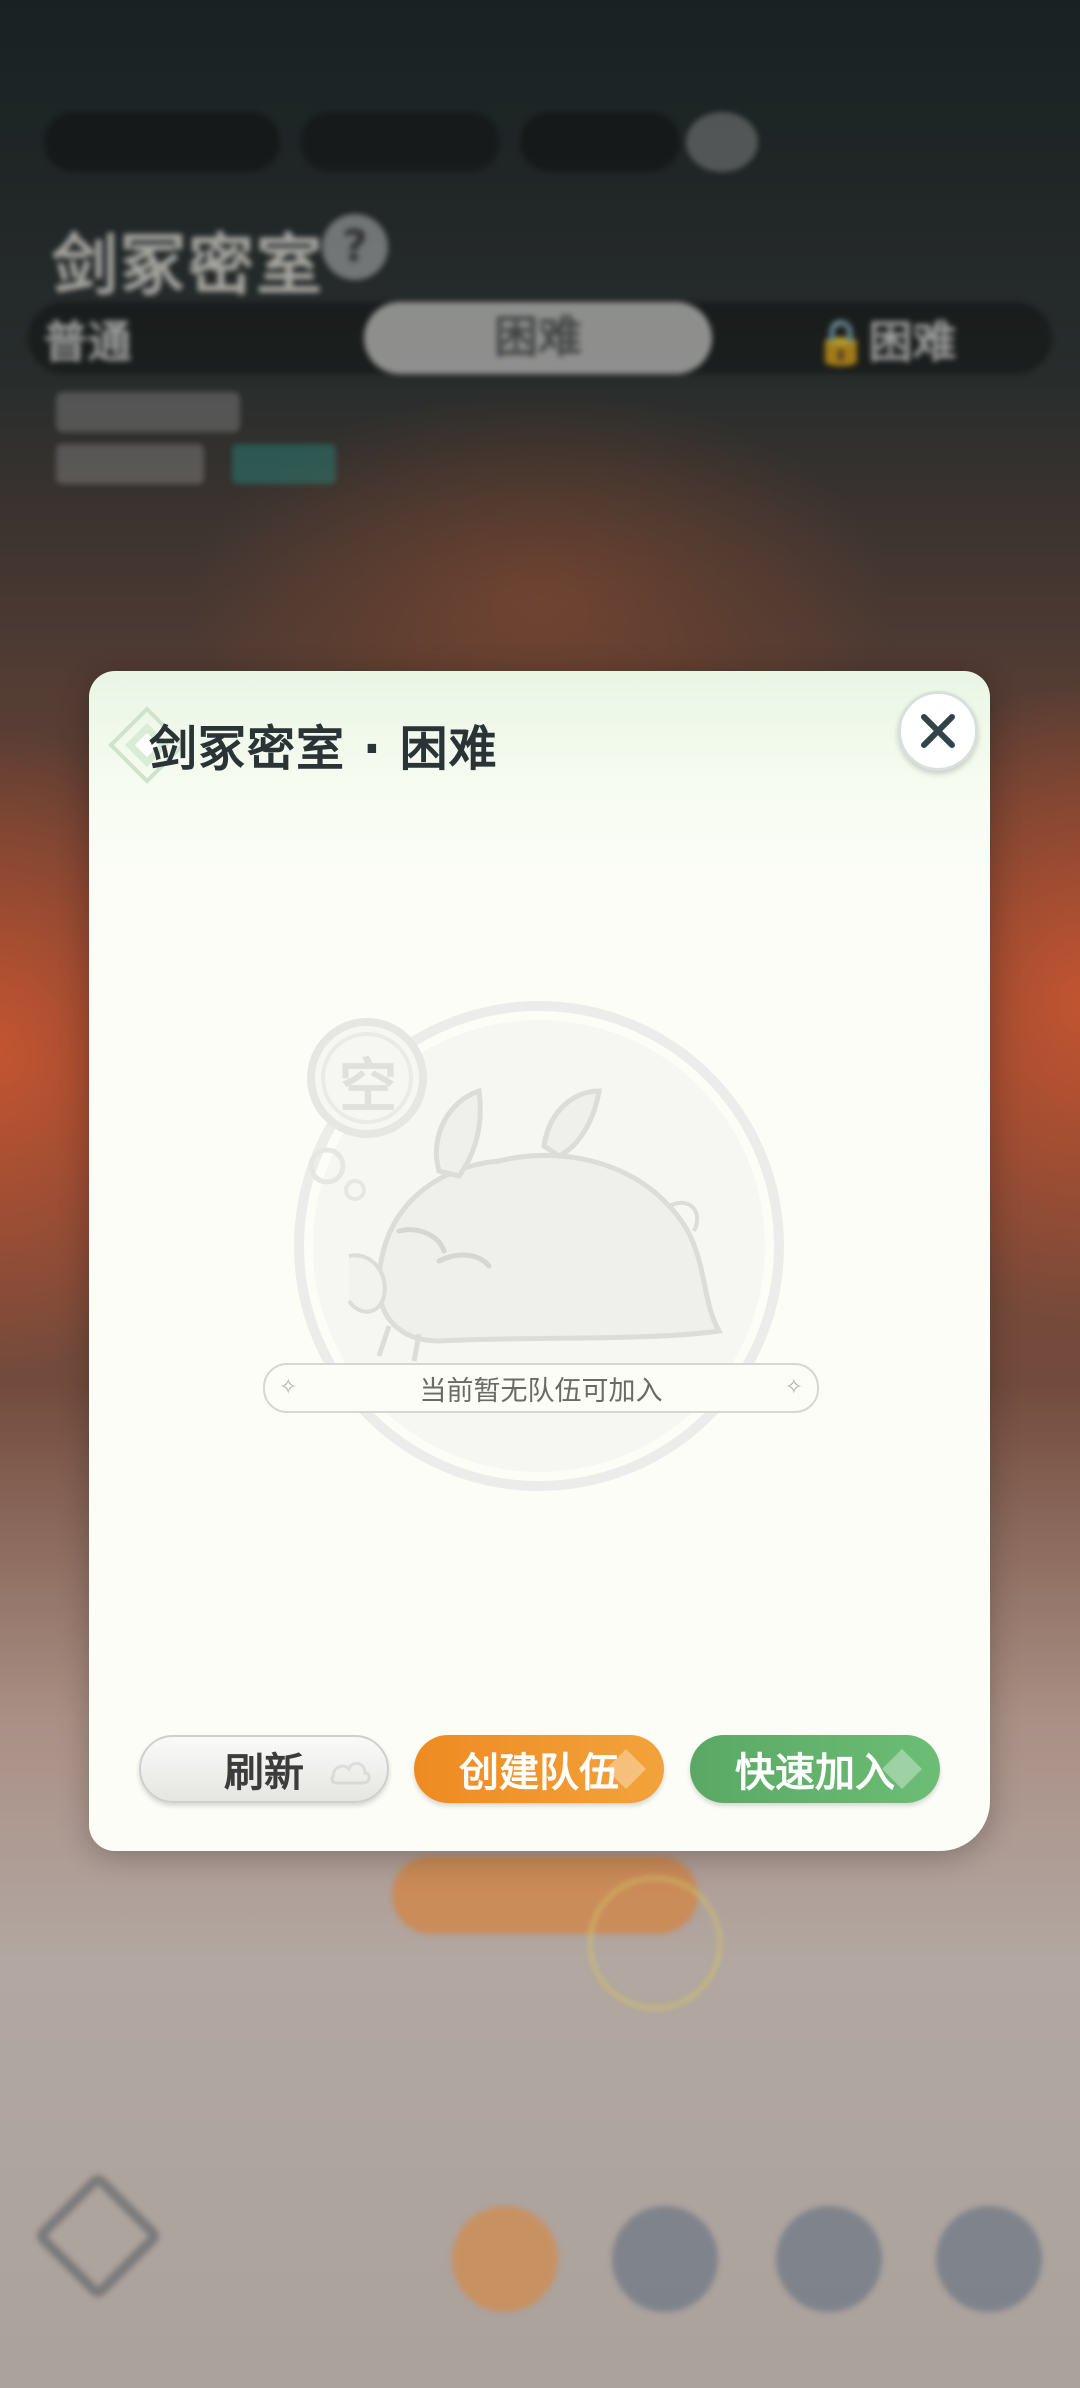  I want to click on refresh-button: 刷新, so click(264, 1769).